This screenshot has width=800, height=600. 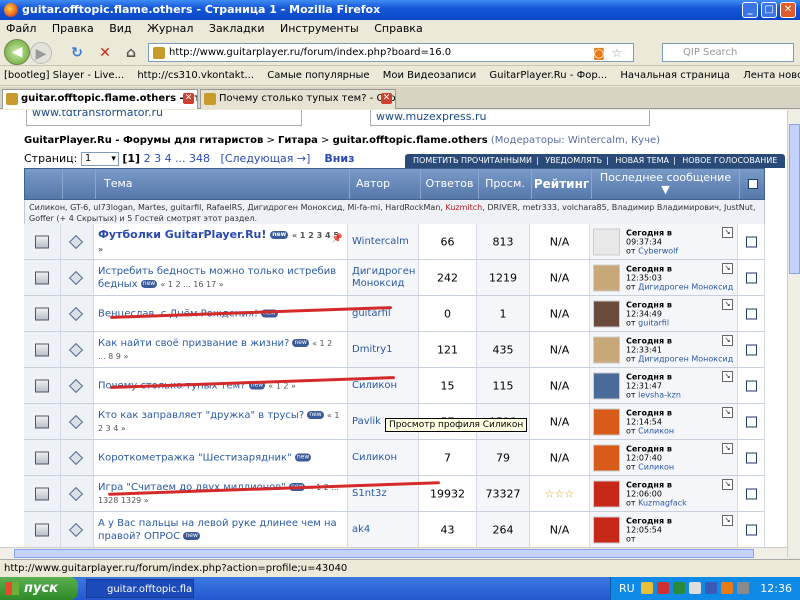 I want to click on new-poll-button: НОВОЕ ГОЛОСОВАНИЕ, so click(x=729, y=160).